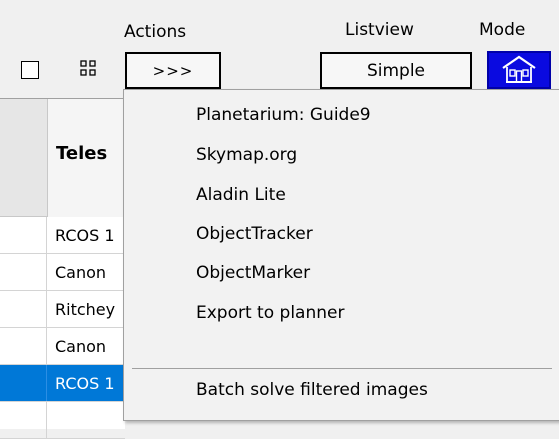  Describe the element at coordinates (155, 32) in the screenshot. I see `actions-label: Actions` at that location.